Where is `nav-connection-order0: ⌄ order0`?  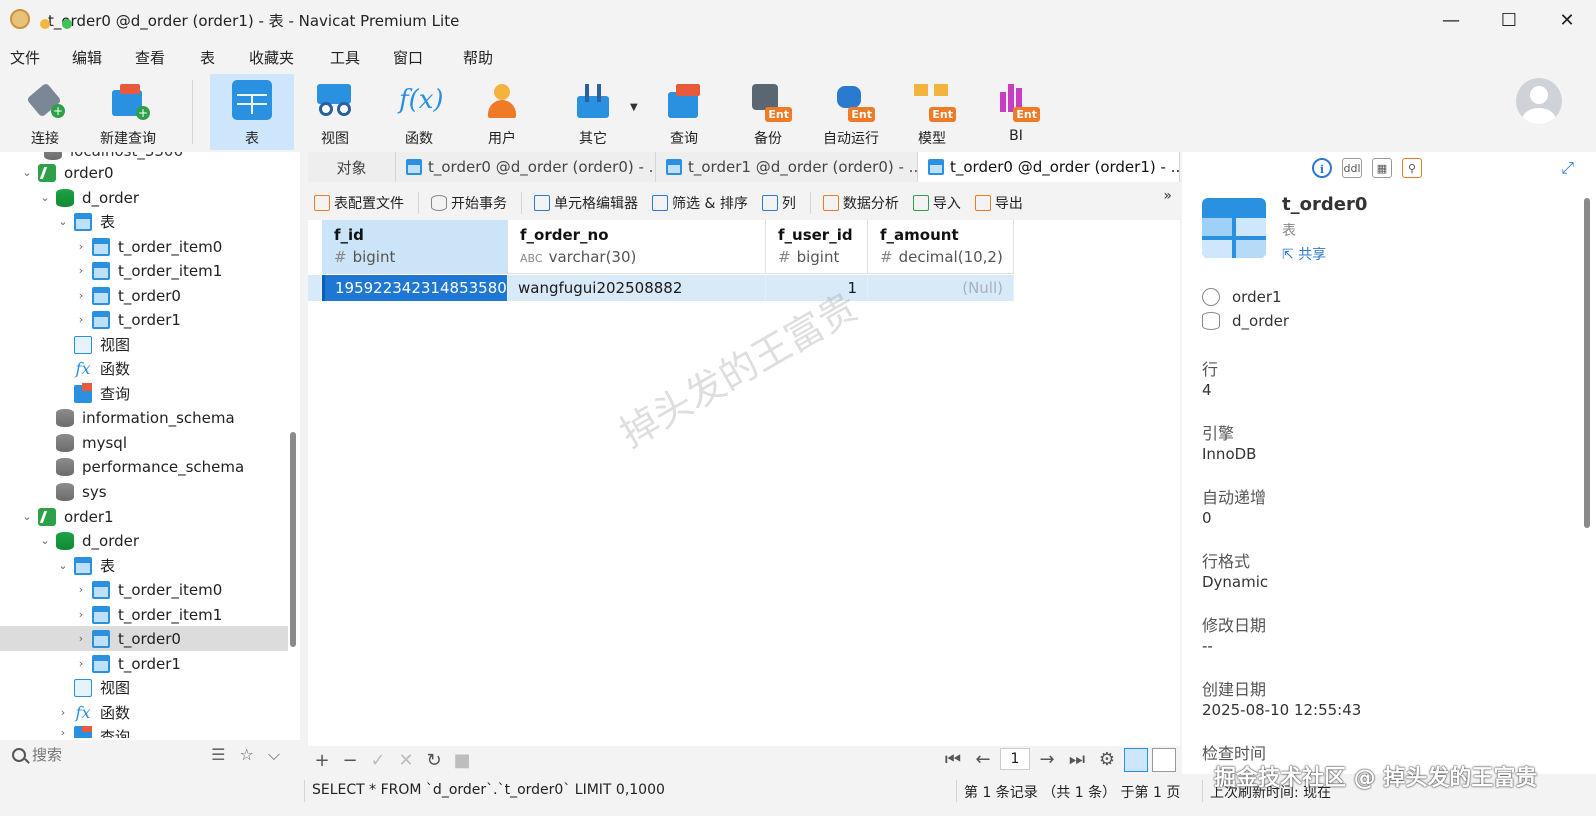
nav-connection-order0: ⌄ order0 is located at coordinates (144, 172).